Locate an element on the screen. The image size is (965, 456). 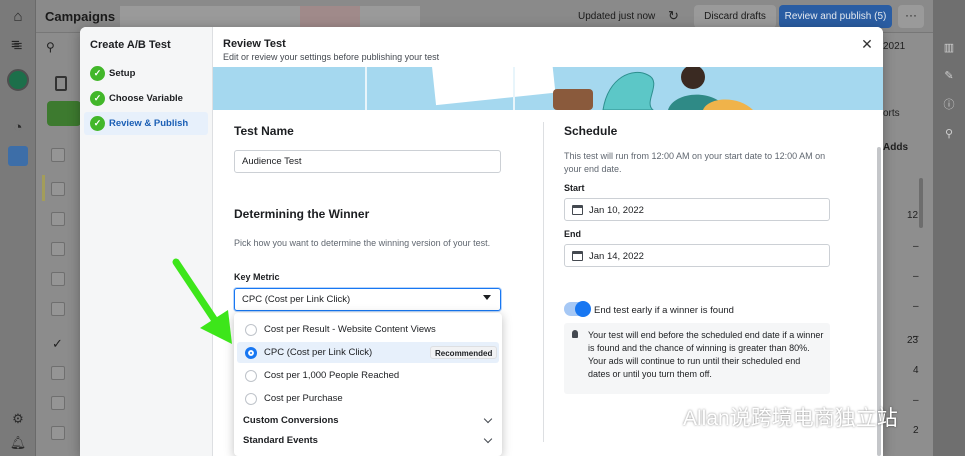
adds-column-header: Adds is located at coordinates (895, 147).